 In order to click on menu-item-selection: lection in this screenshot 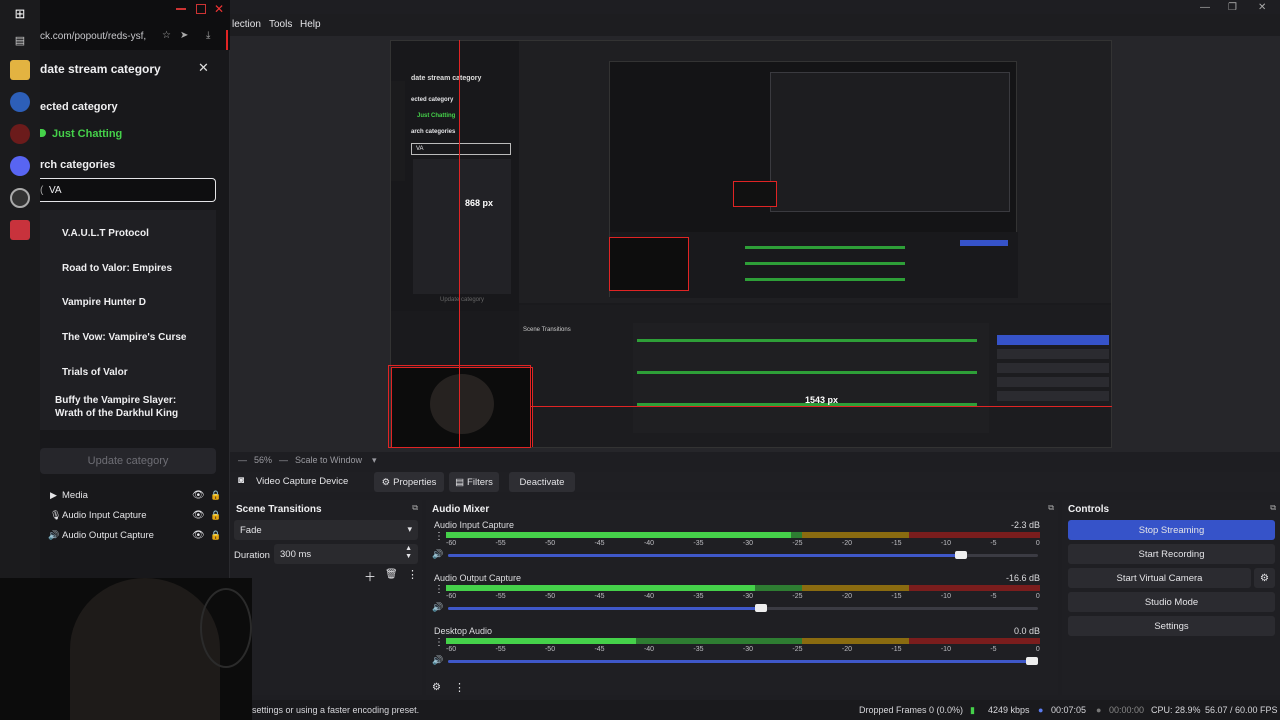, I will do `click(246, 24)`.